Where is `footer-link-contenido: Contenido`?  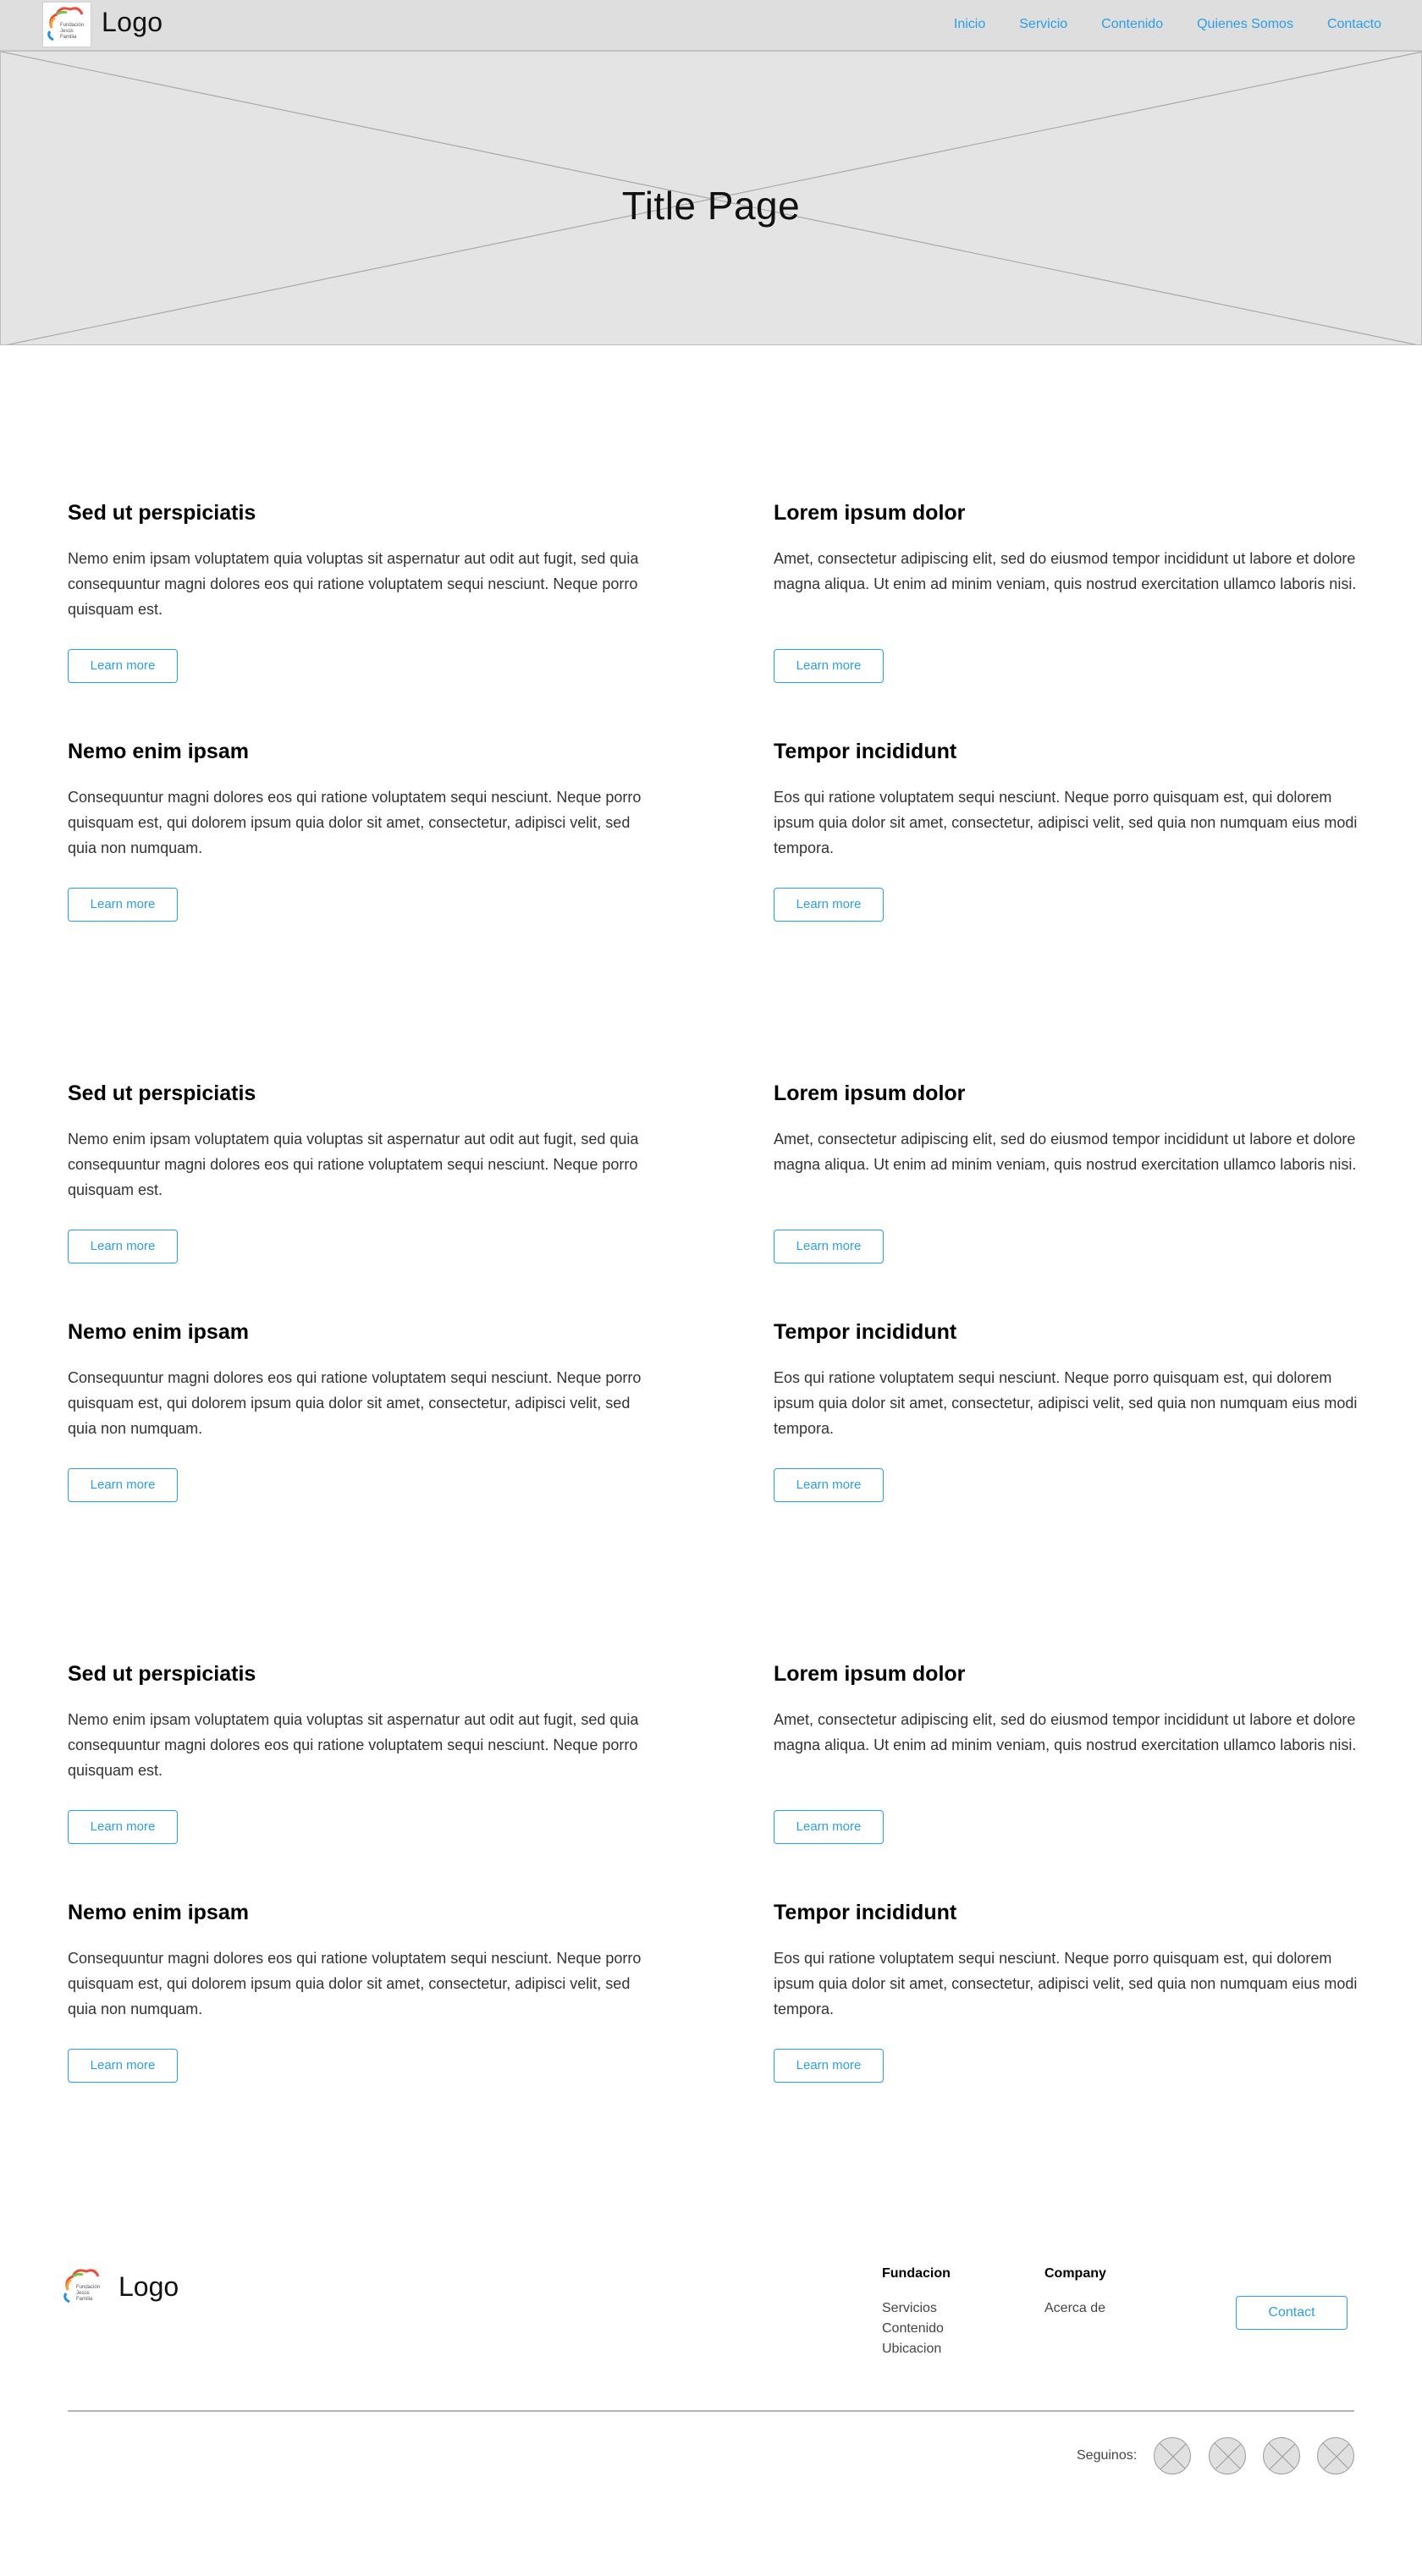 footer-link-contenido: Contenido is located at coordinates (916, 2329).